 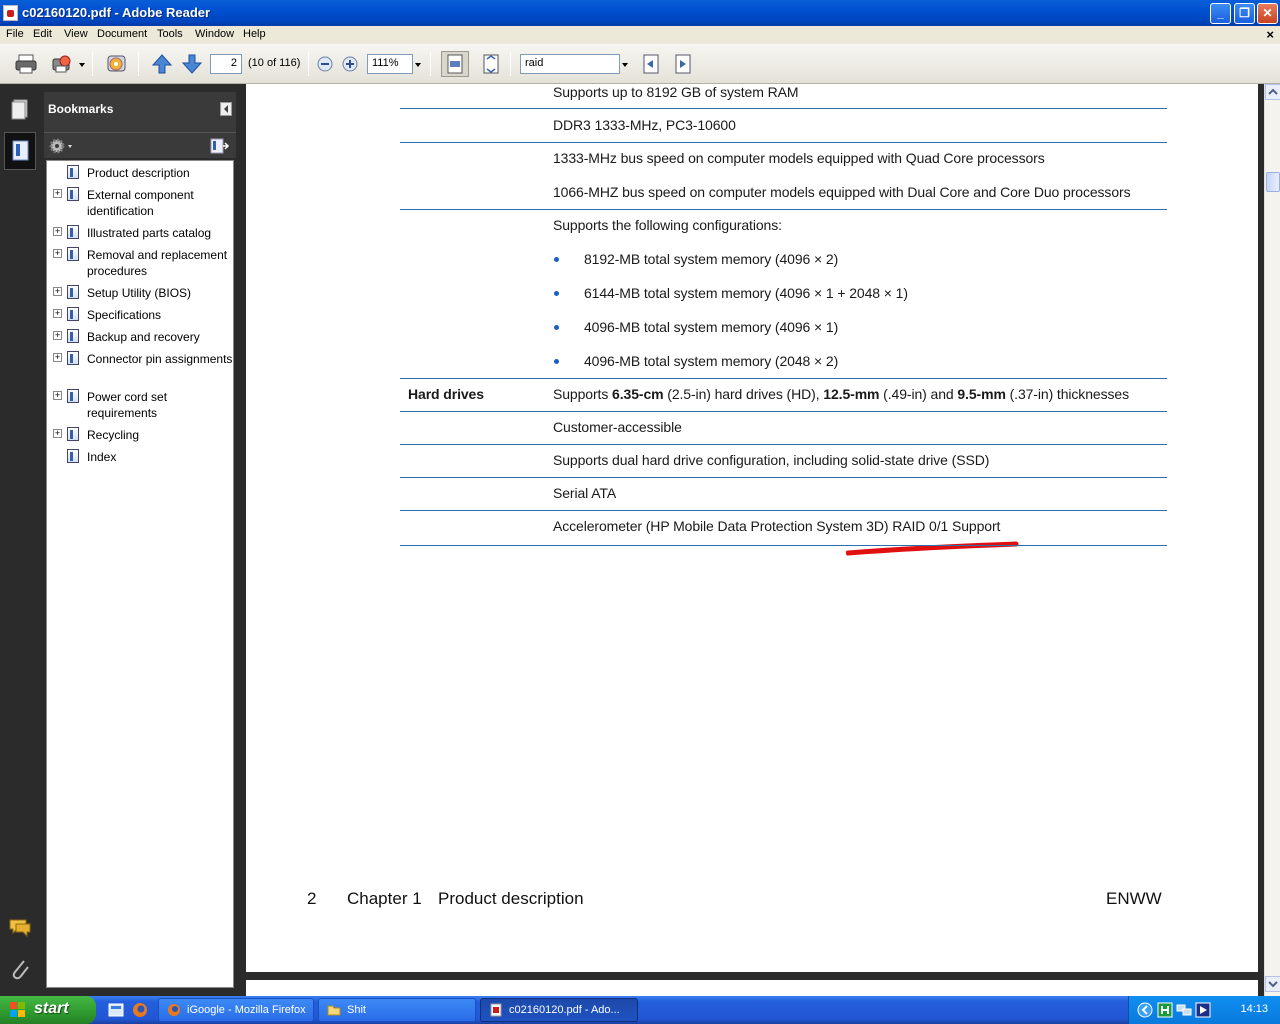 What do you see at coordinates (140, 338) in the screenshot?
I see `bookmark-item: + Backup and recovery` at bounding box center [140, 338].